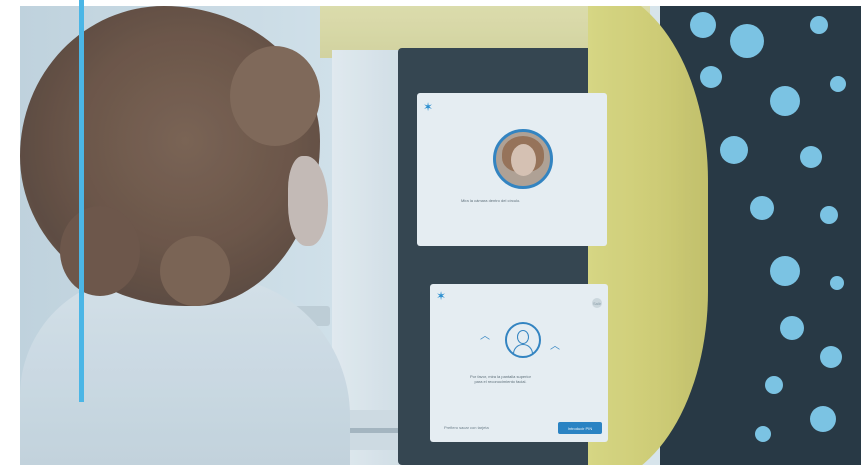 The height and width of the screenshot is (465, 861). What do you see at coordinates (523, 349) in the screenshot?
I see `avatar-body` at bounding box center [523, 349].